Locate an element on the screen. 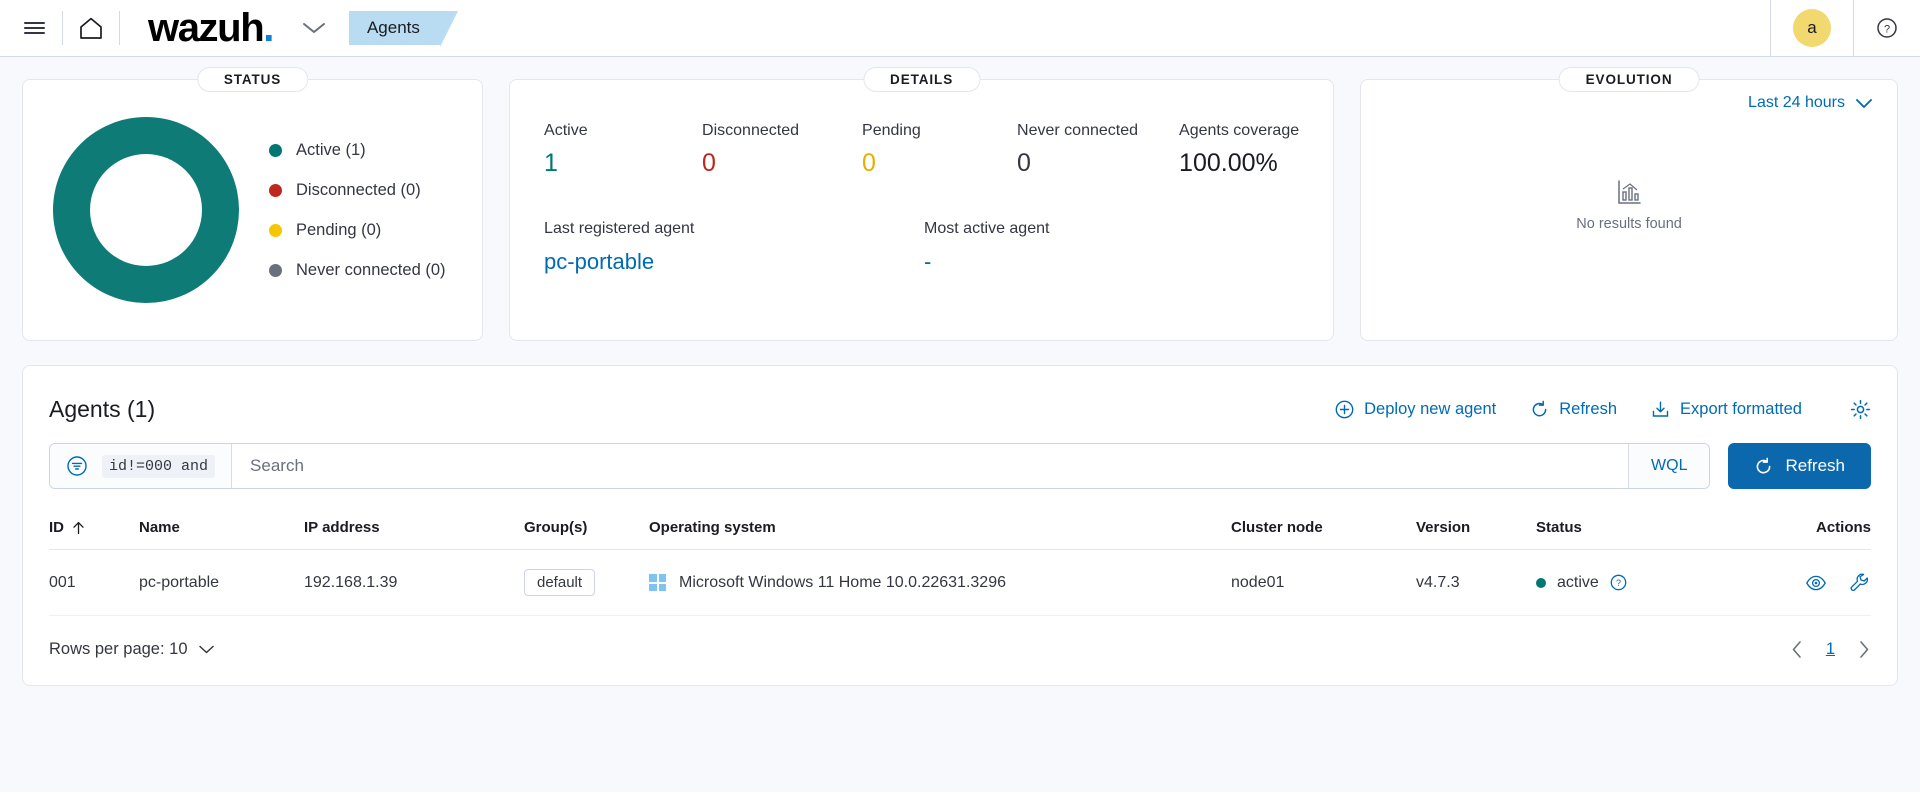 This screenshot has width=1920, height=792. evolution-empty-state: No results found is located at coordinates (1629, 204).